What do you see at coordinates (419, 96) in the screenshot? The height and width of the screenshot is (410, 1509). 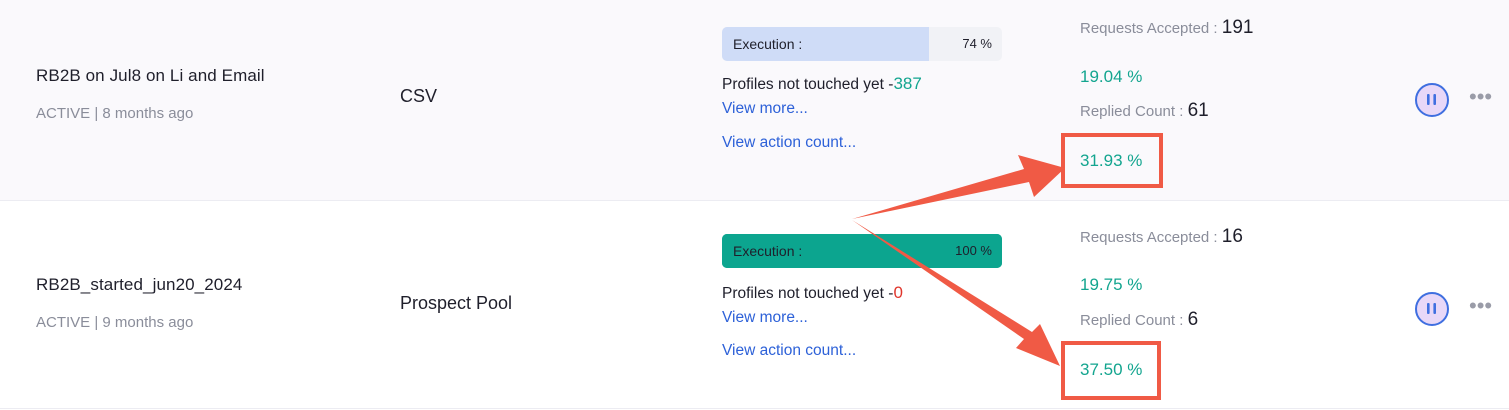 I see `campaign-source: CSV` at bounding box center [419, 96].